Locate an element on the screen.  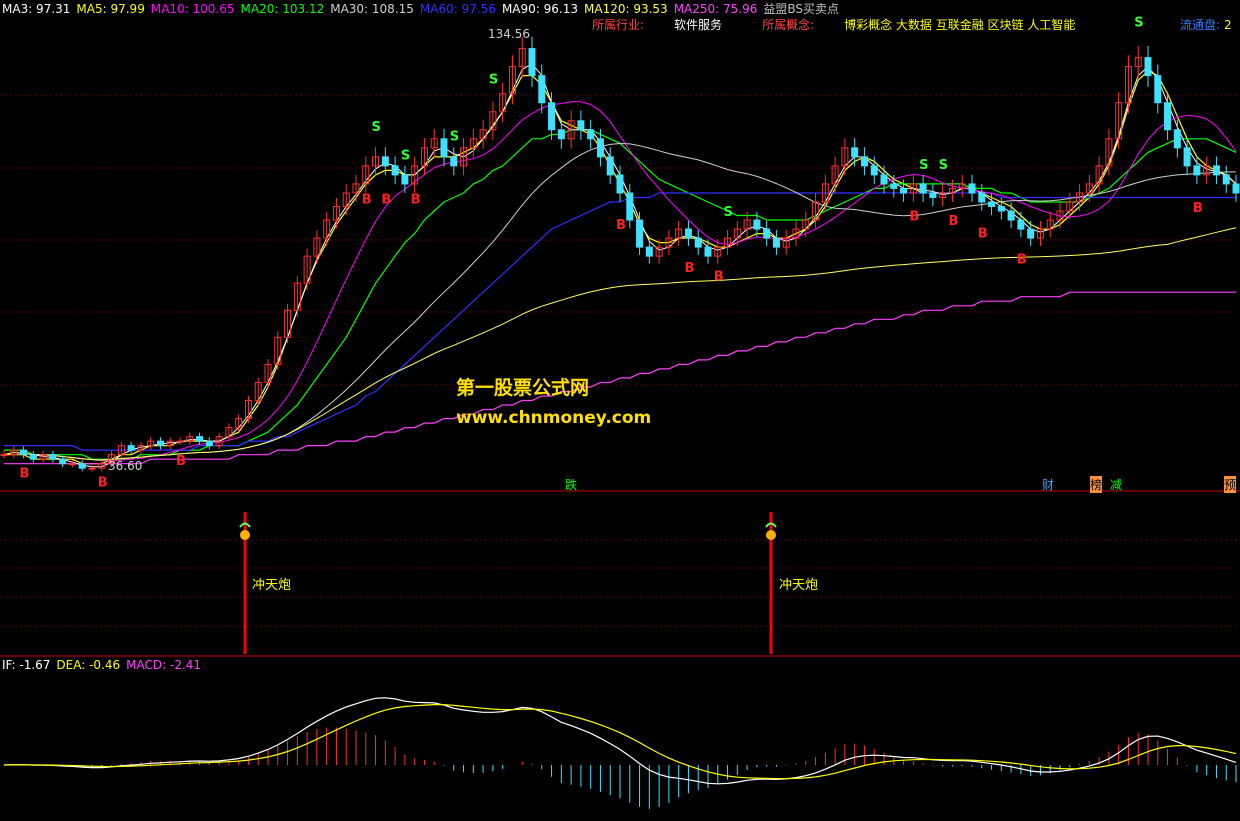
signal-label-2: 冲天炮 is located at coordinates (799, 585).